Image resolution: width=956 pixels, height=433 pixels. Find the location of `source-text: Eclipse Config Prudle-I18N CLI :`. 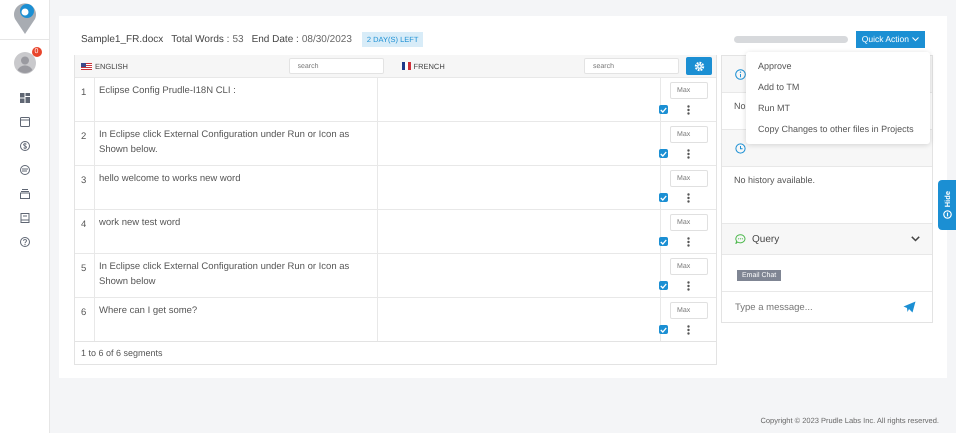

source-text: Eclipse Config Prudle-I18N CLI : is located at coordinates (236, 99).